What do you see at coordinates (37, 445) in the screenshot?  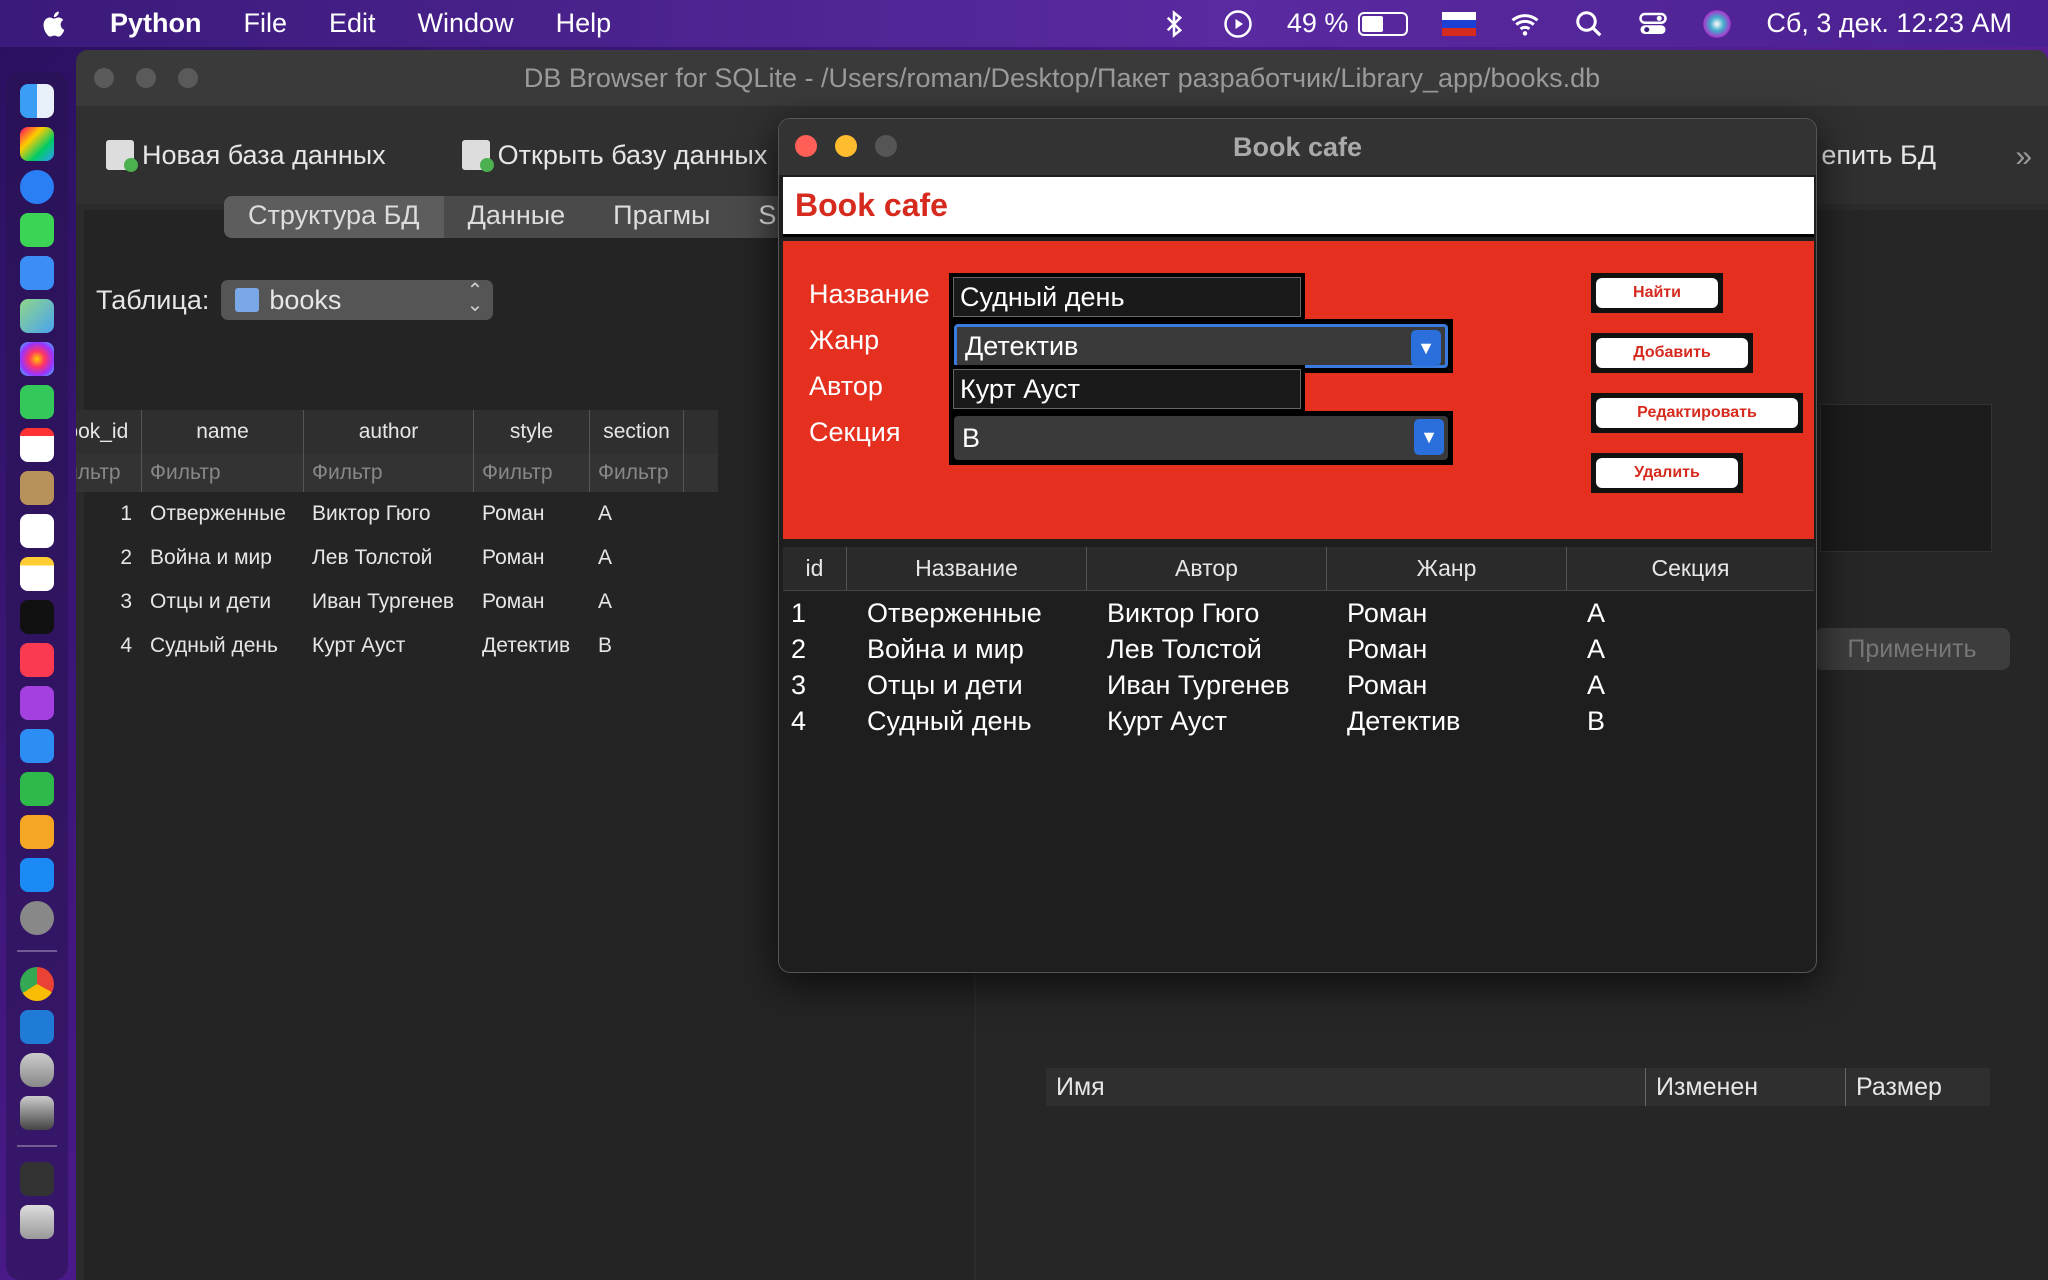 I see `calendar-icon` at bounding box center [37, 445].